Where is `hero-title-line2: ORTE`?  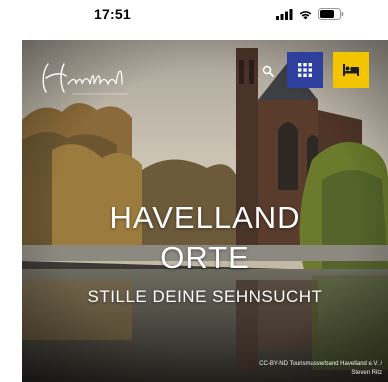
hero-title-line2: ORTE is located at coordinates (205, 257).